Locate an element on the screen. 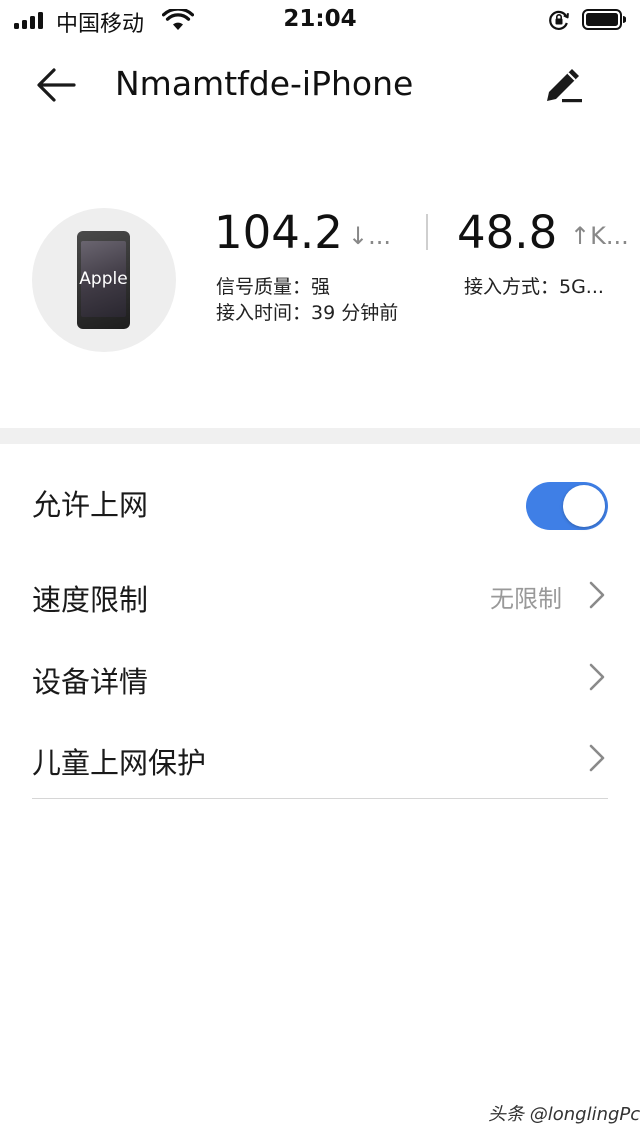 The height and width of the screenshot is (1136, 640). signal-quality-text: 信号质量：强 is located at coordinates (273, 287).